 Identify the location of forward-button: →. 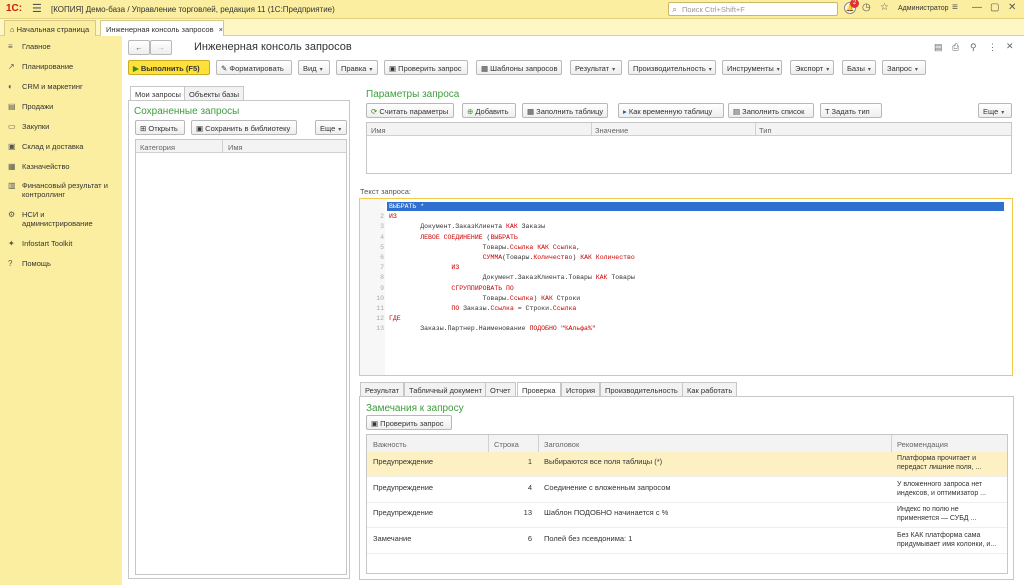
(161, 47).